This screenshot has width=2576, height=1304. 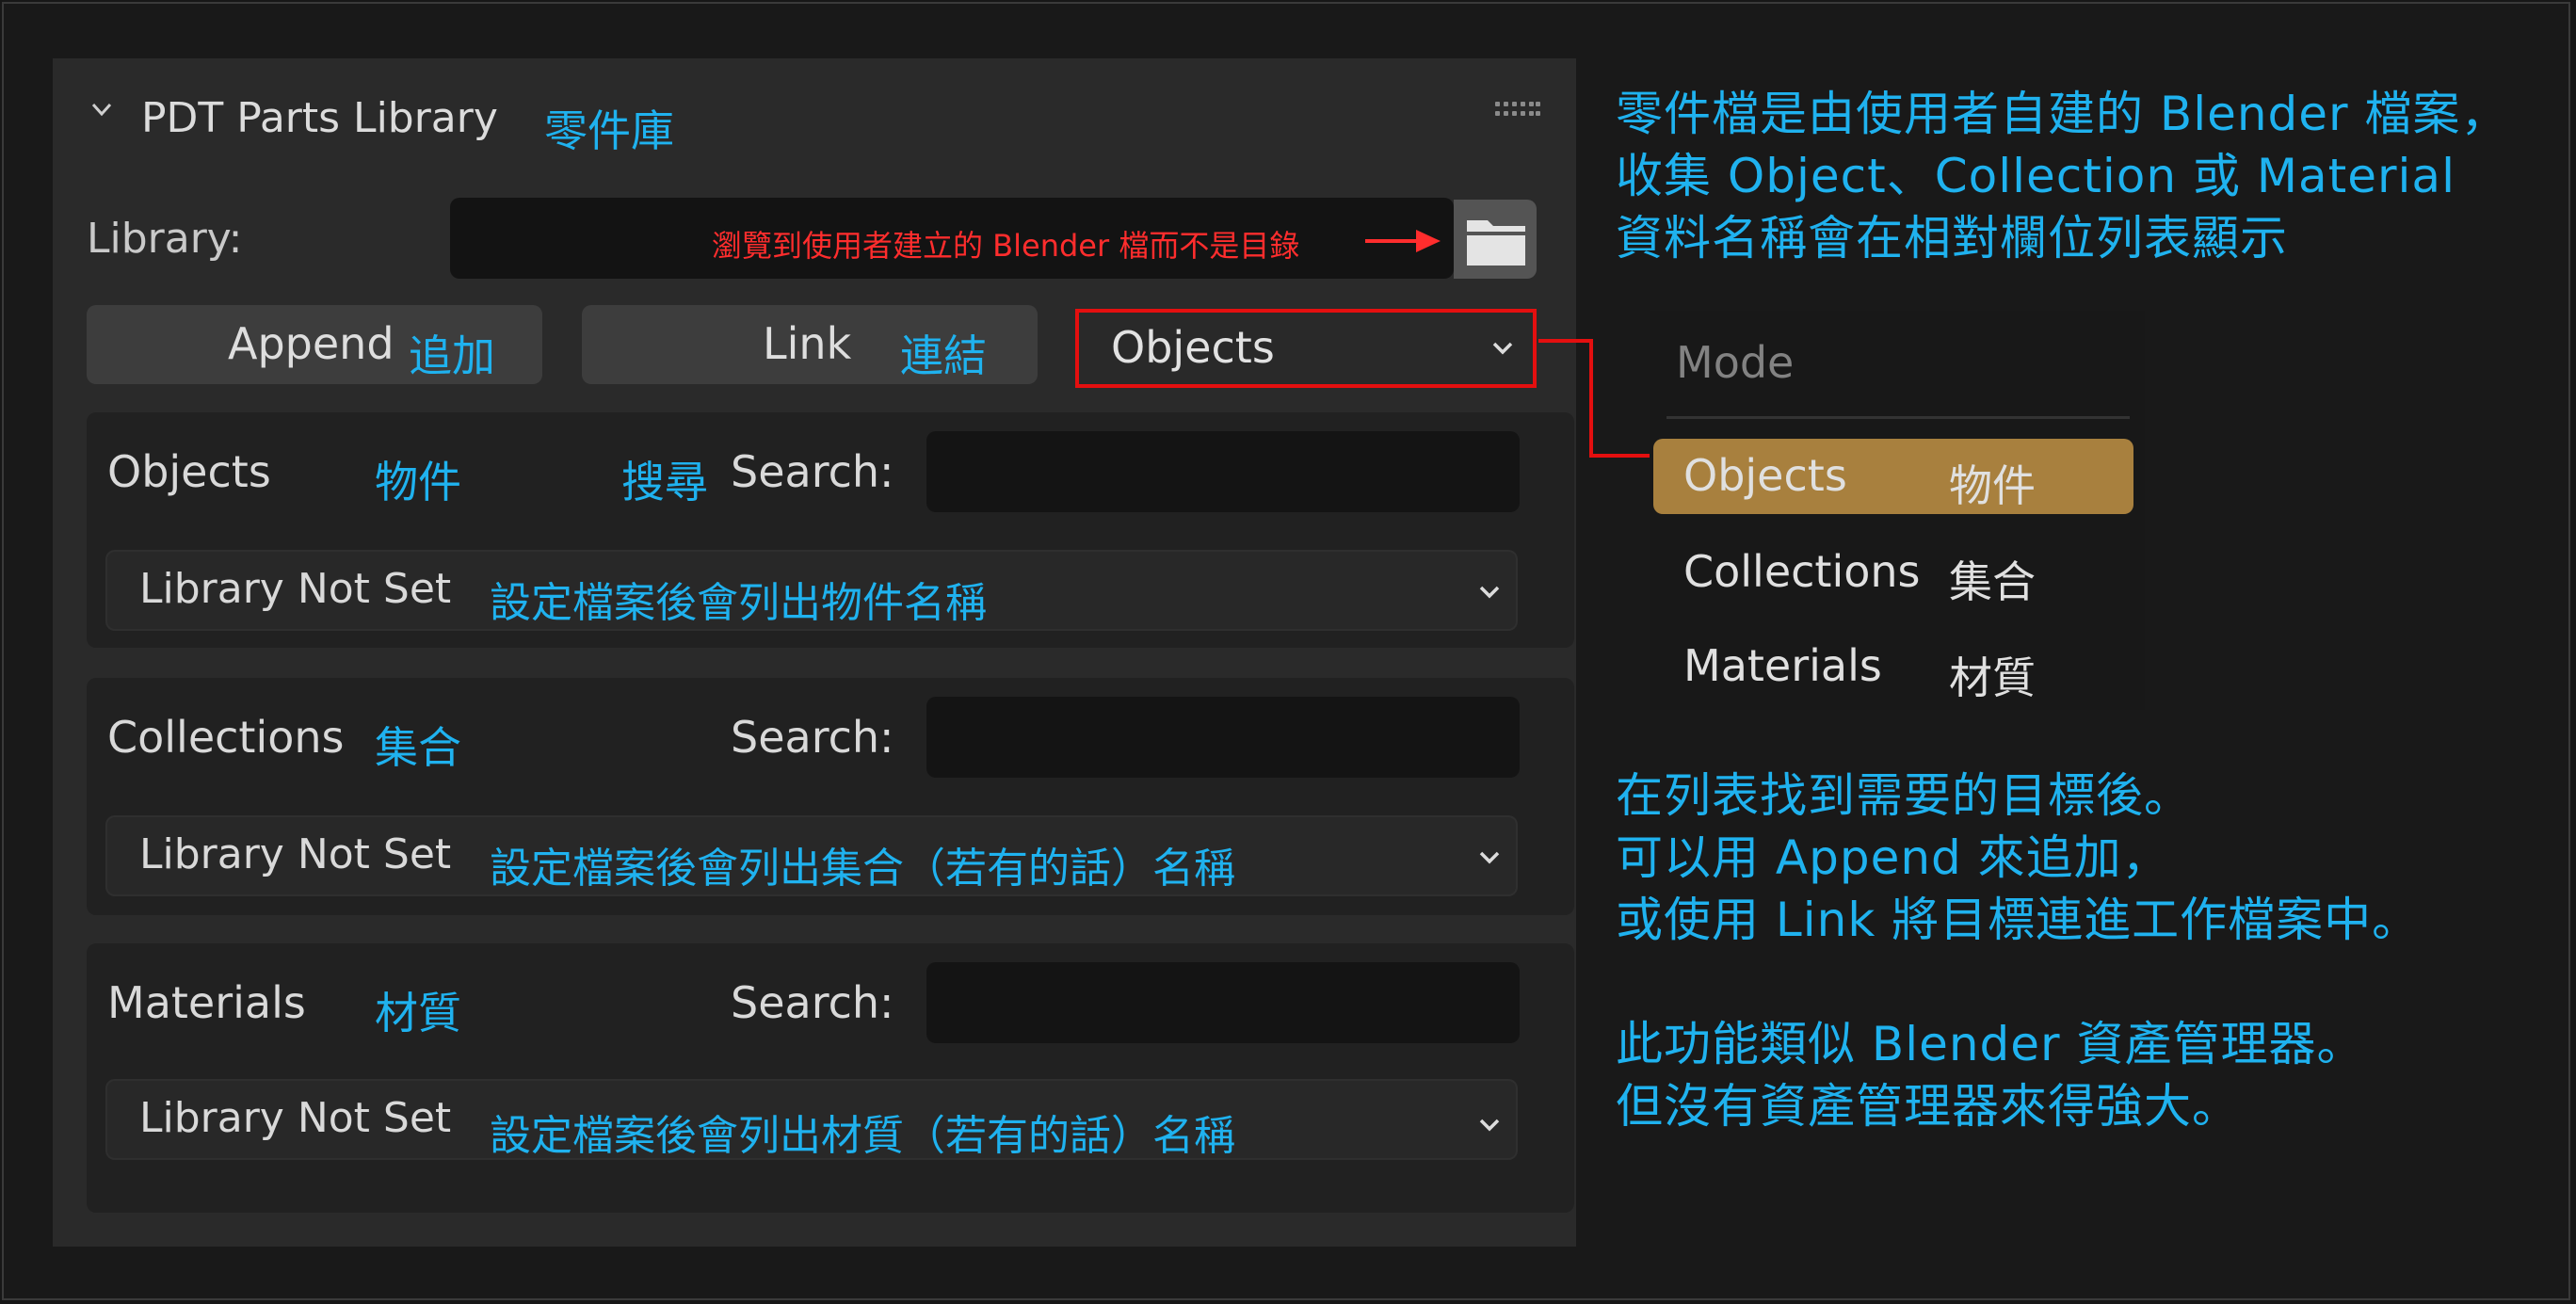 What do you see at coordinates (418, 747) in the screenshot?
I see `collections-label-cn: 集合` at bounding box center [418, 747].